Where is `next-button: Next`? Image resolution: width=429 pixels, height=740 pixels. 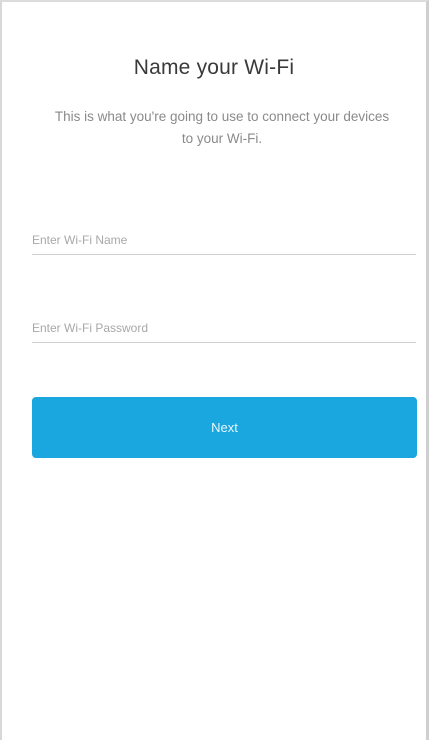 next-button: Next is located at coordinates (224, 427).